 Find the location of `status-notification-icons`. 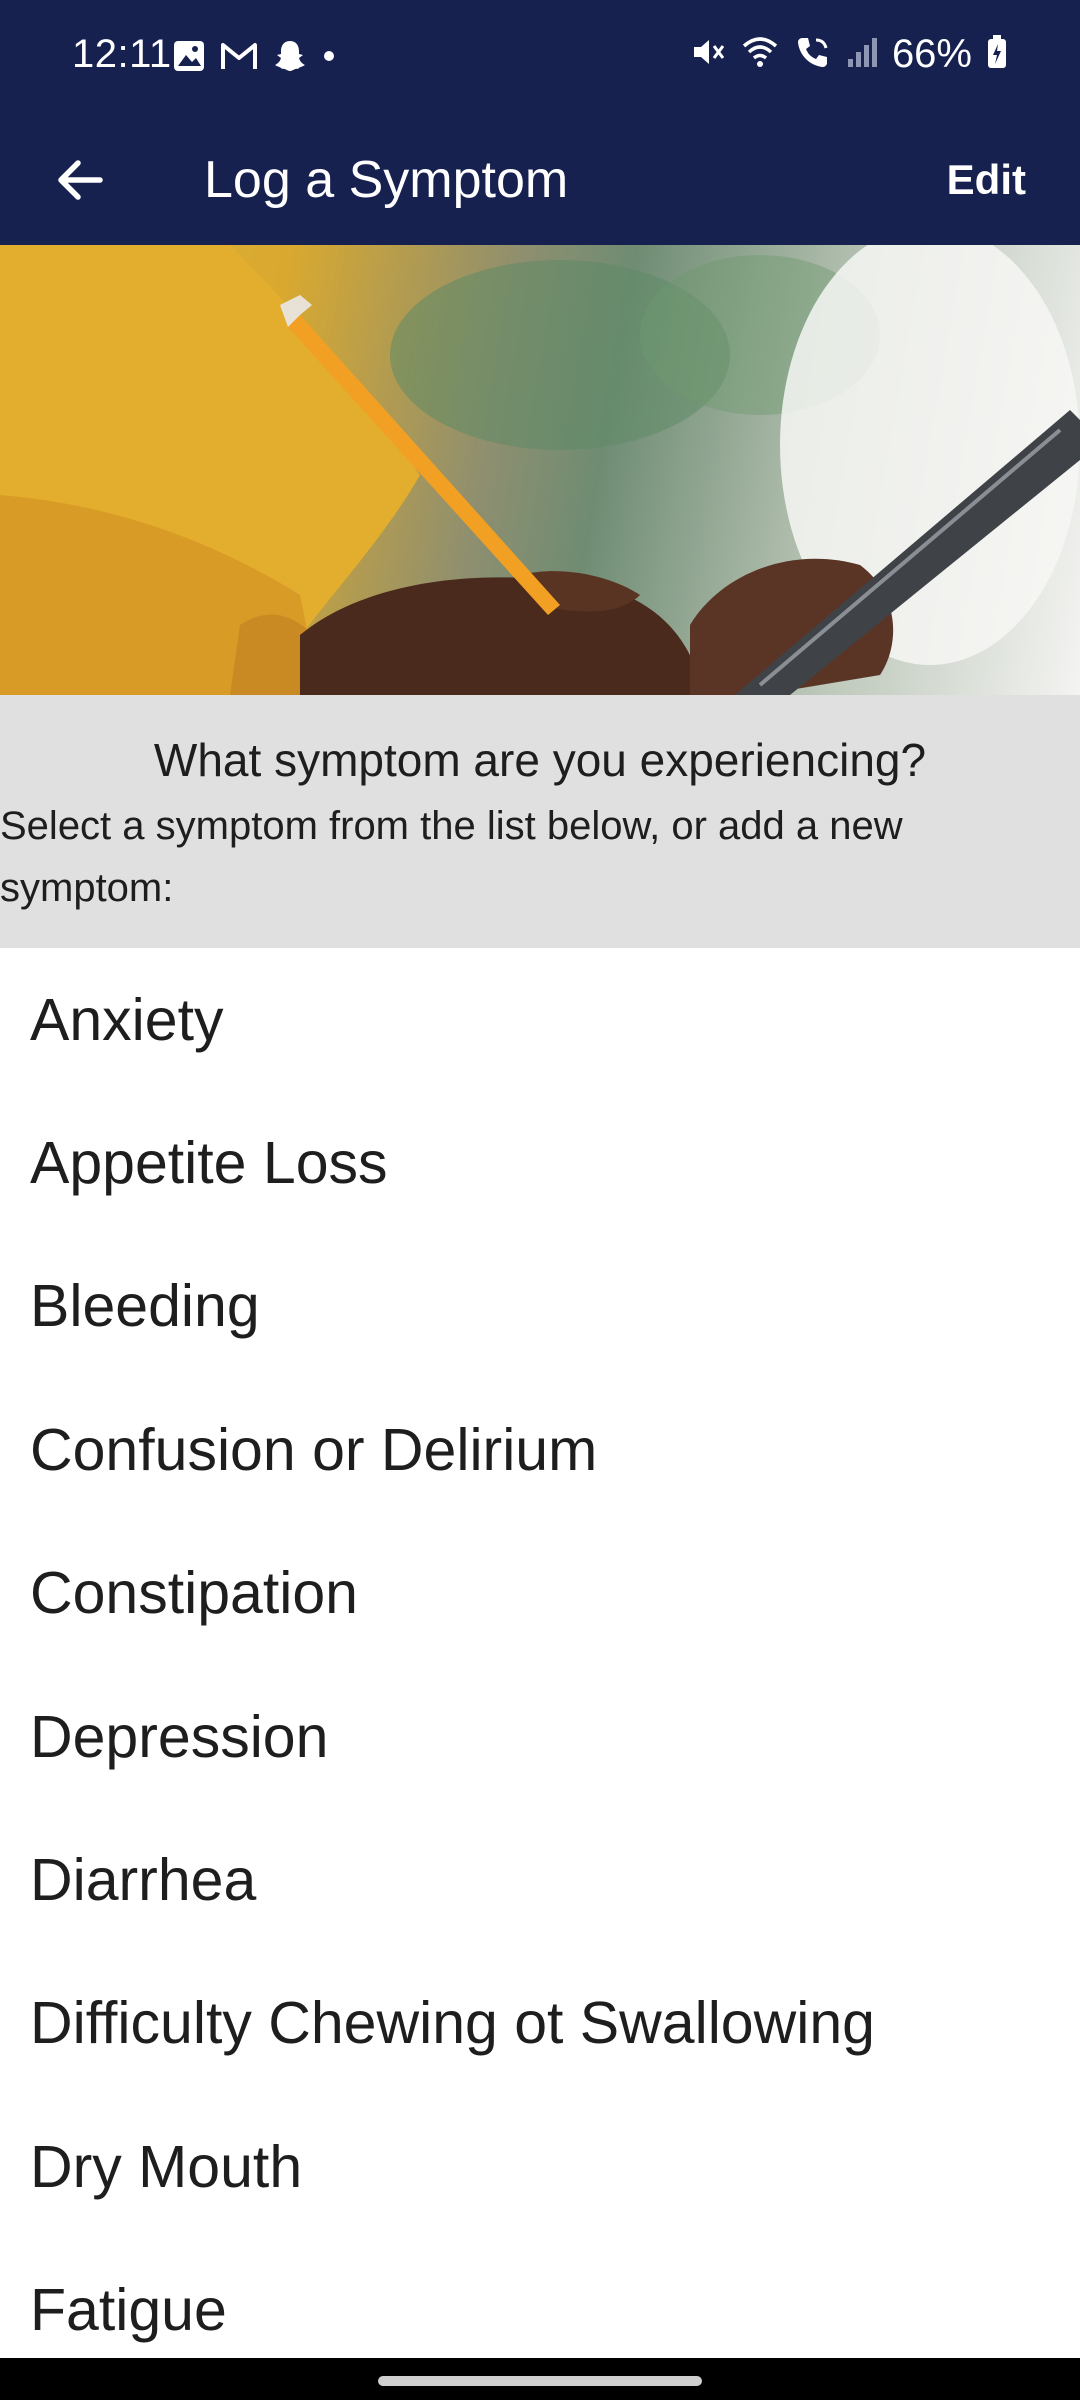

status-notification-icons is located at coordinates (254, 58).